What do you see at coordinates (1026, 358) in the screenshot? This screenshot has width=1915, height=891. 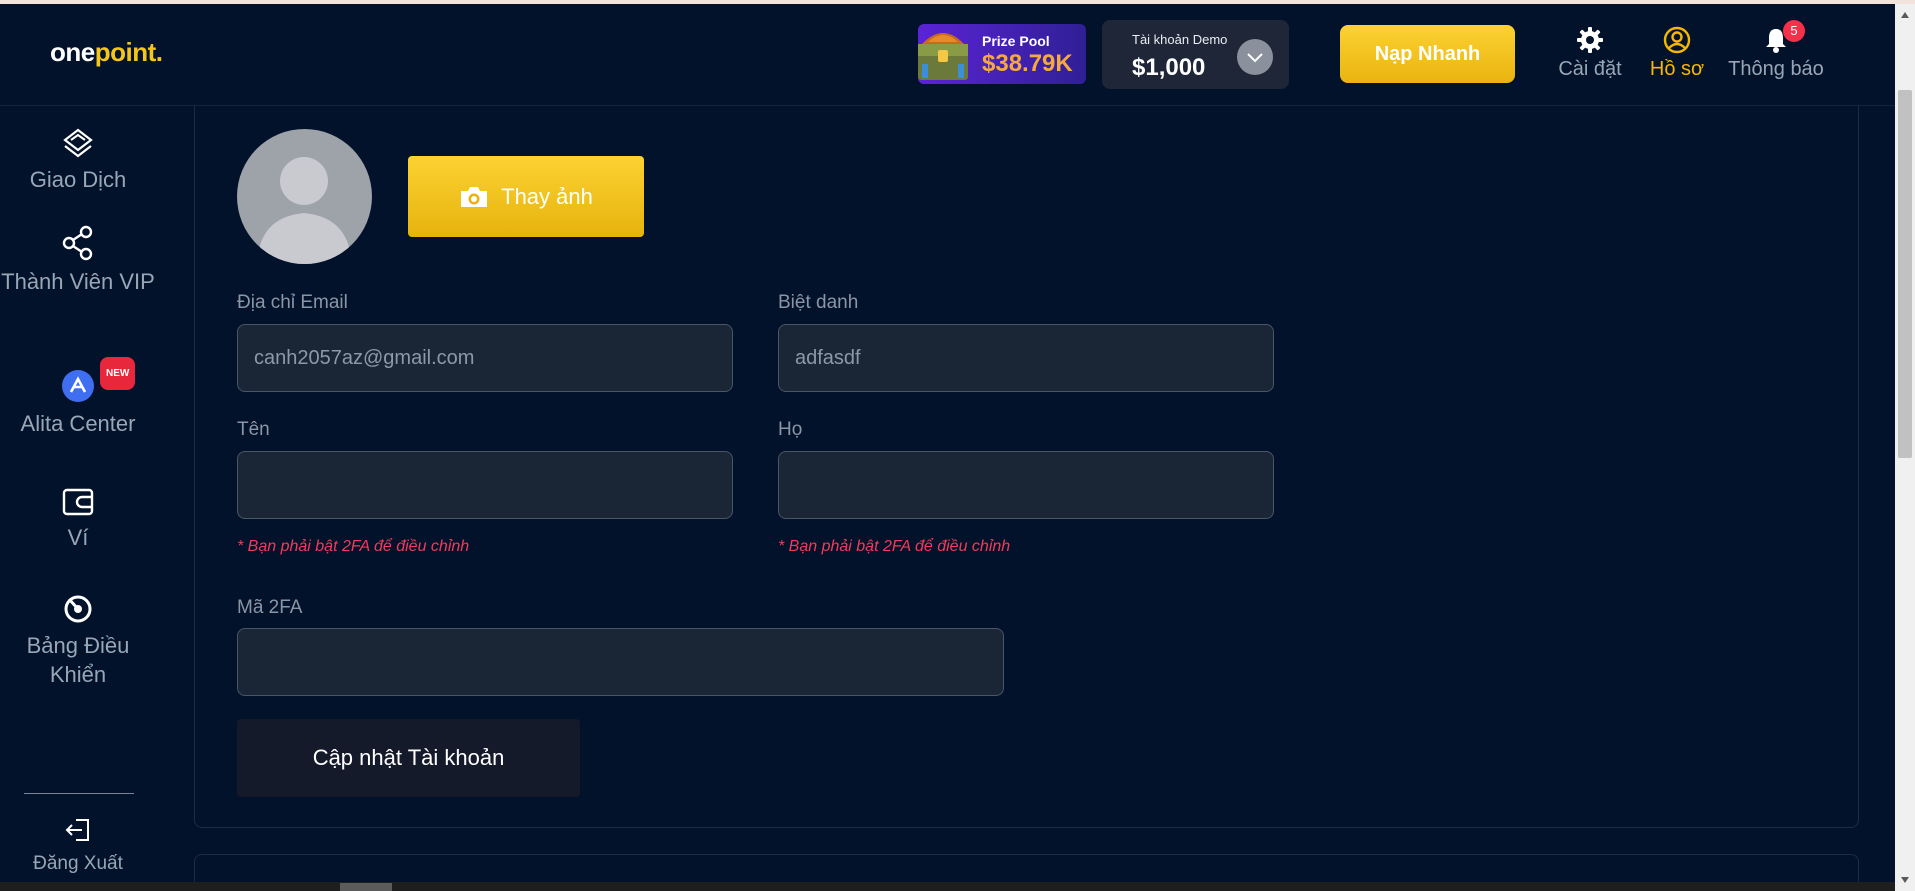 I see `nickname-field` at bounding box center [1026, 358].